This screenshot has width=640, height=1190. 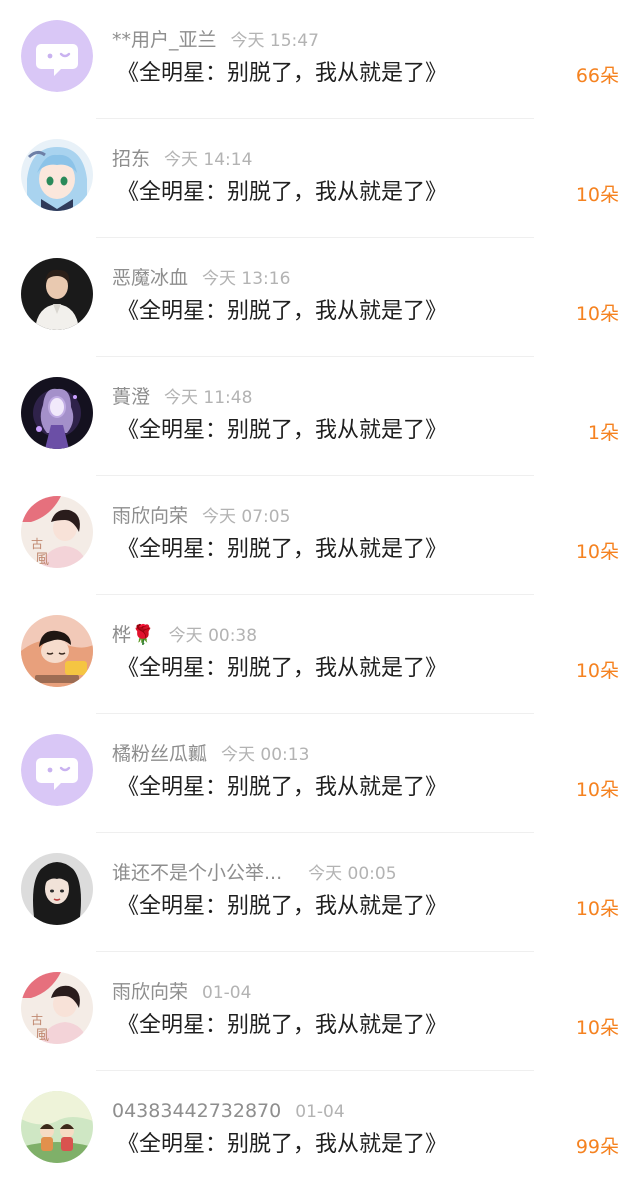 I want to click on list-item: 谁还不是个小公举... 今天 00:05 《全明星：别脱了，我从就是了》 10朵, so click(x=320, y=892).